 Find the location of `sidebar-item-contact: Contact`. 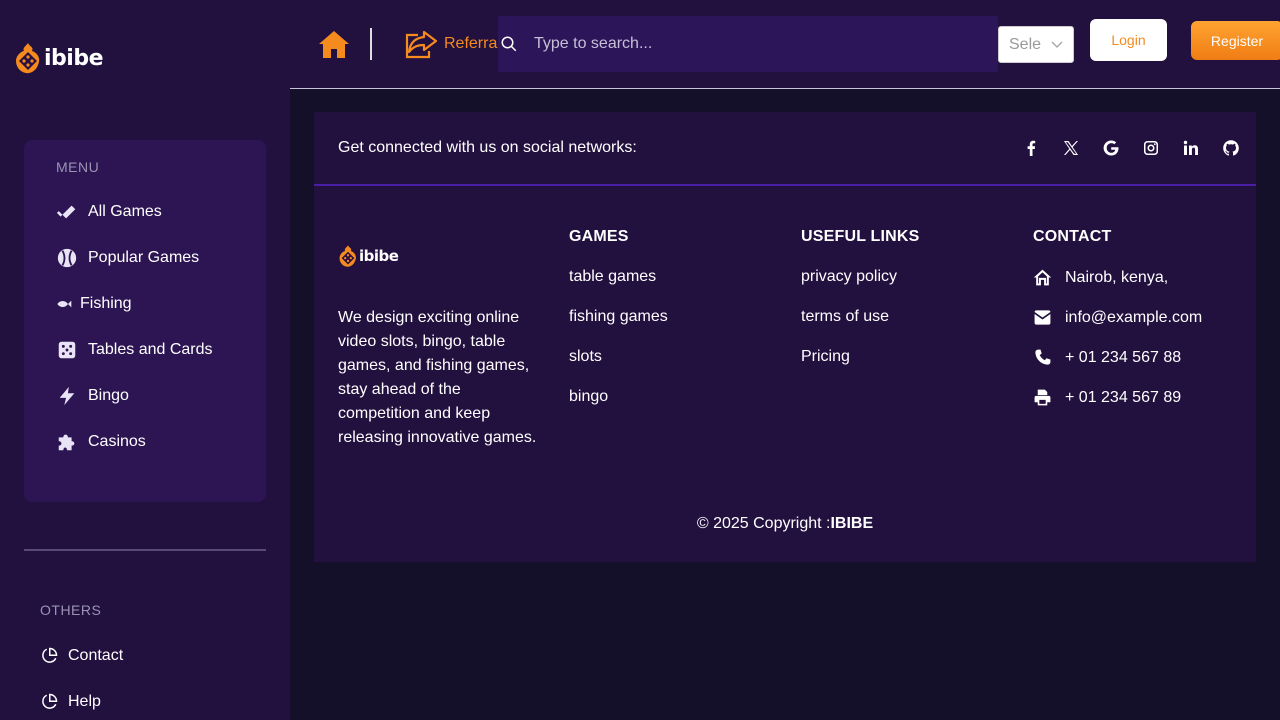

sidebar-item-contact: Contact is located at coordinates (81, 656).